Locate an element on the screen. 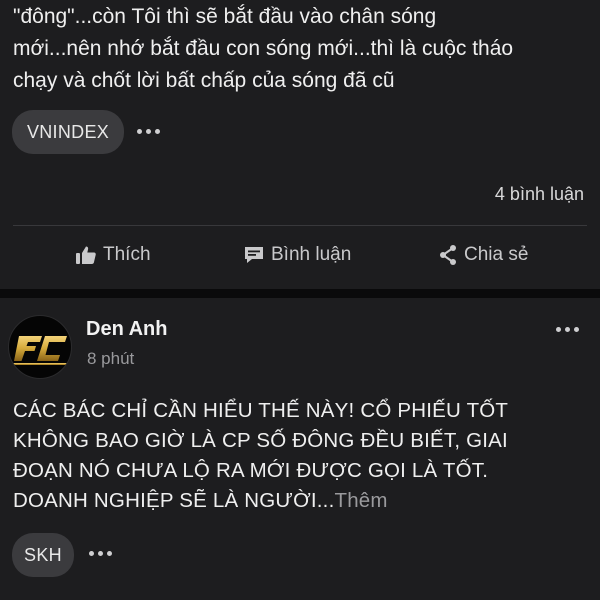  post-time: 8 phút is located at coordinates (111, 358).